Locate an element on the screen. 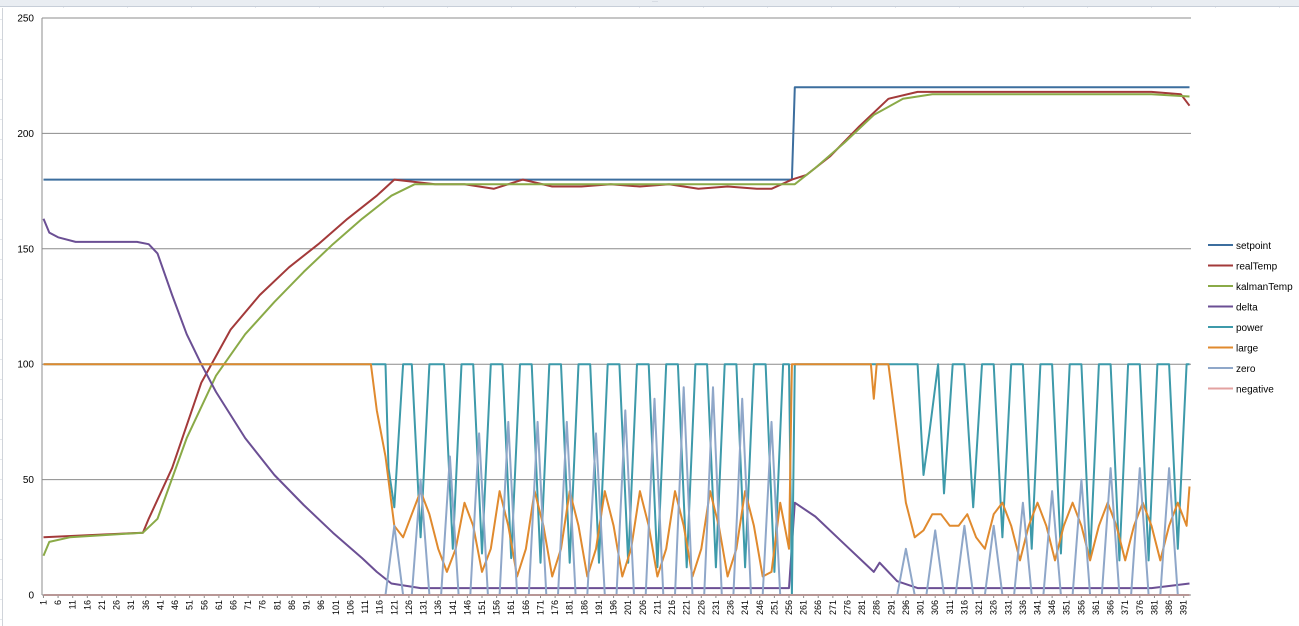 Image resolution: width=1299 pixels, height=626 pixels. x-tick-label: 231 is located at coordinates (716, 607).